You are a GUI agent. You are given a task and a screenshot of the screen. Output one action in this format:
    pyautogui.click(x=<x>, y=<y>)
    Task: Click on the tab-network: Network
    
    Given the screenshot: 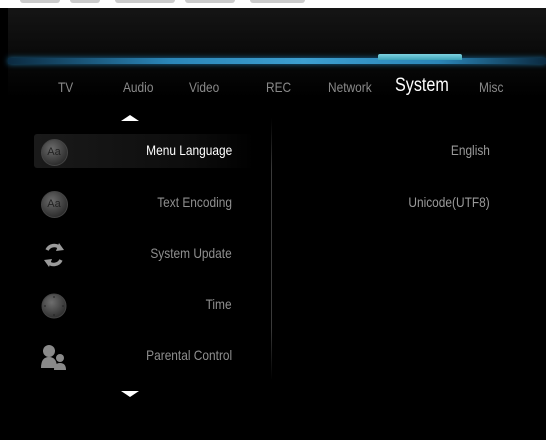 What is the action you would take?
    pyautogui.click(x=350, y=87)
    